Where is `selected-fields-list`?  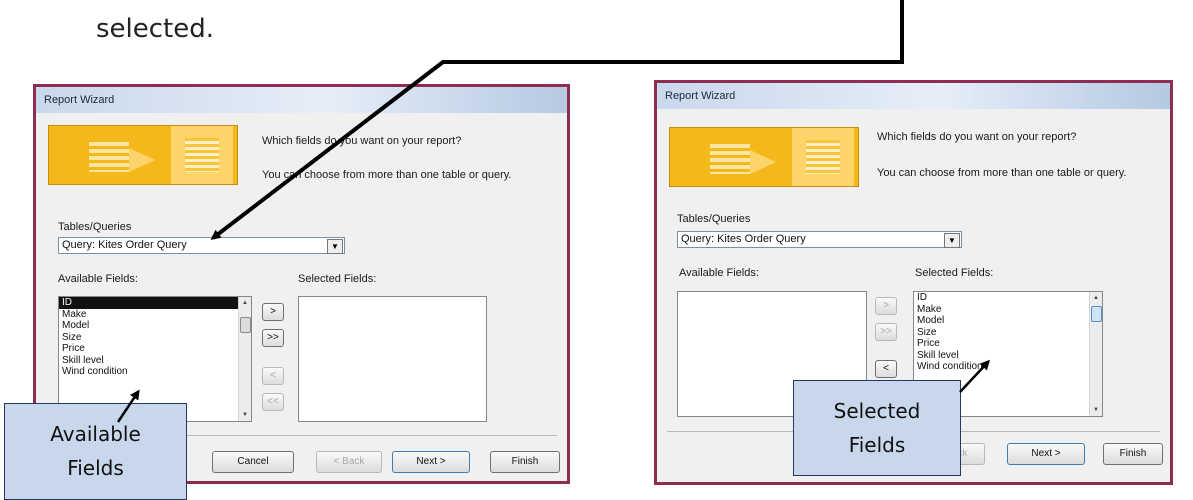 selected-fields-list is located at coordinates (392, 359).